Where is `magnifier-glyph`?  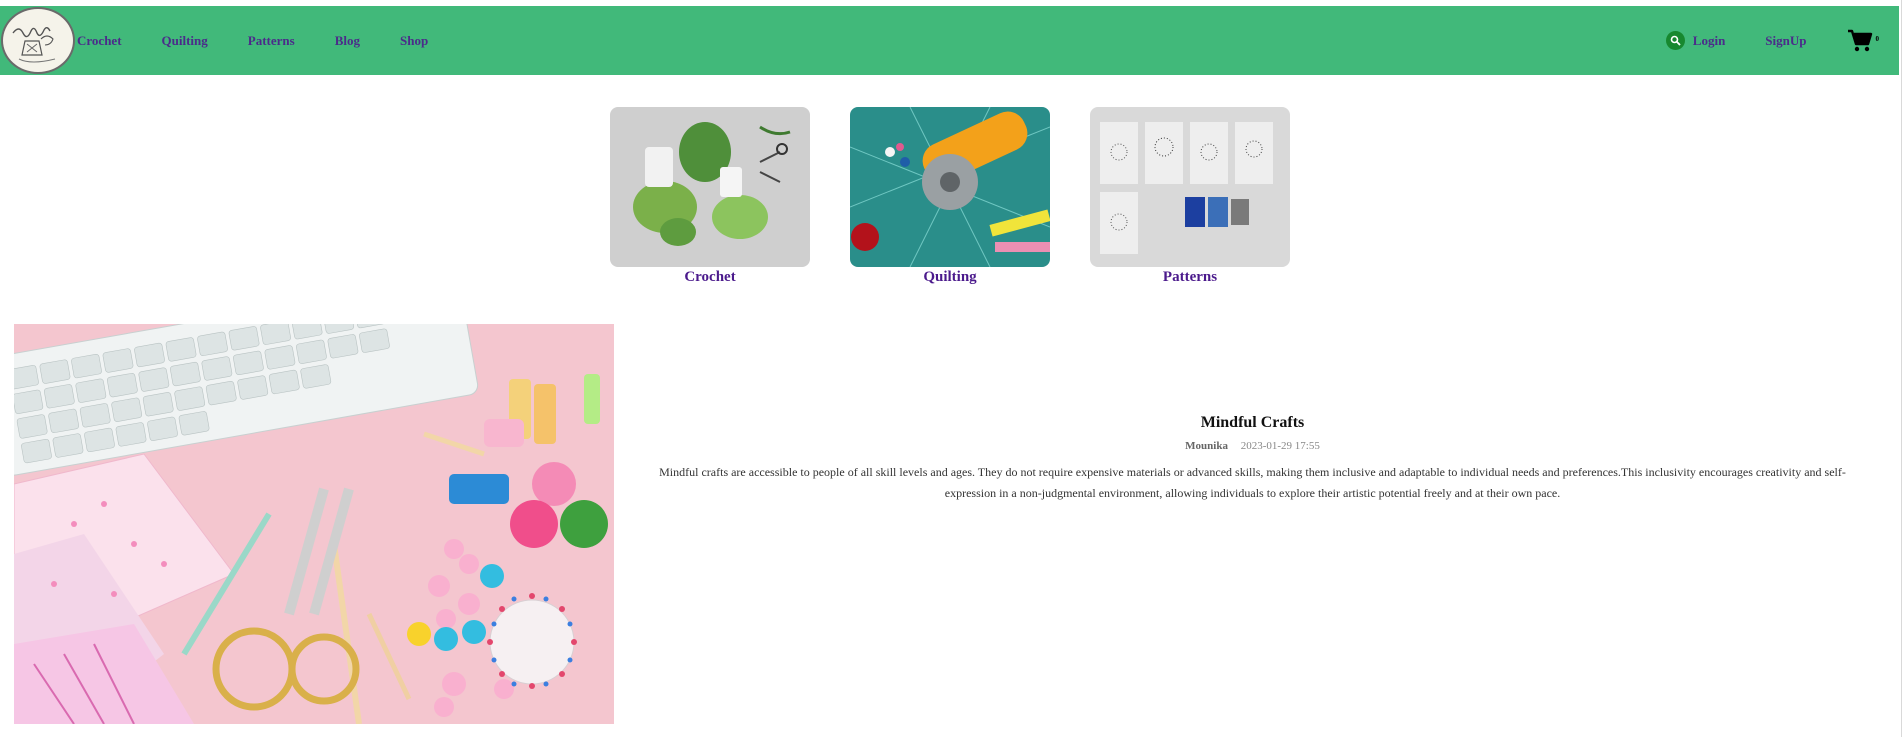
magnifier-glyph is located at coordinates (1675, 40).